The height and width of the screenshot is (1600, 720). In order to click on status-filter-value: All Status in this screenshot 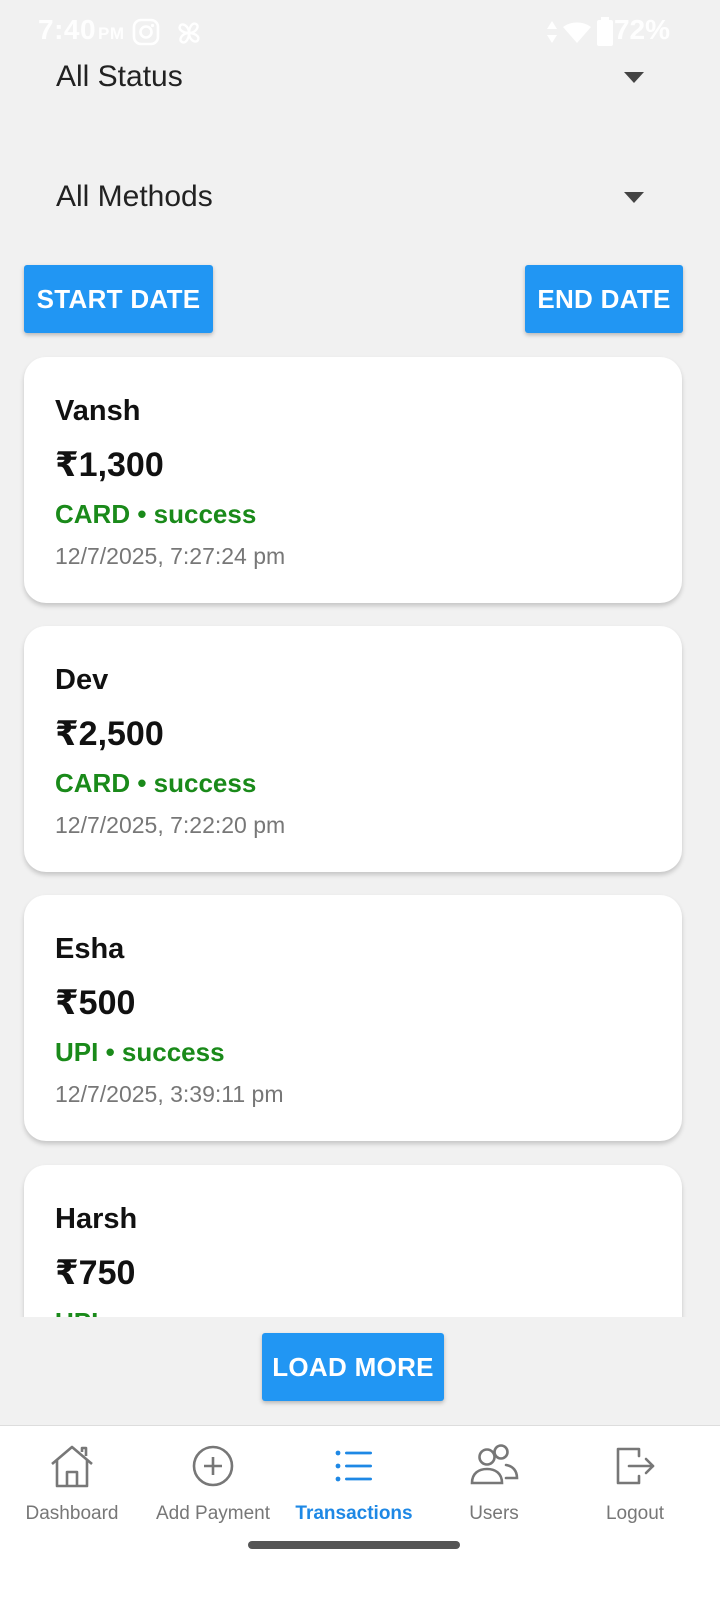, I will do `click(119, 76)`.